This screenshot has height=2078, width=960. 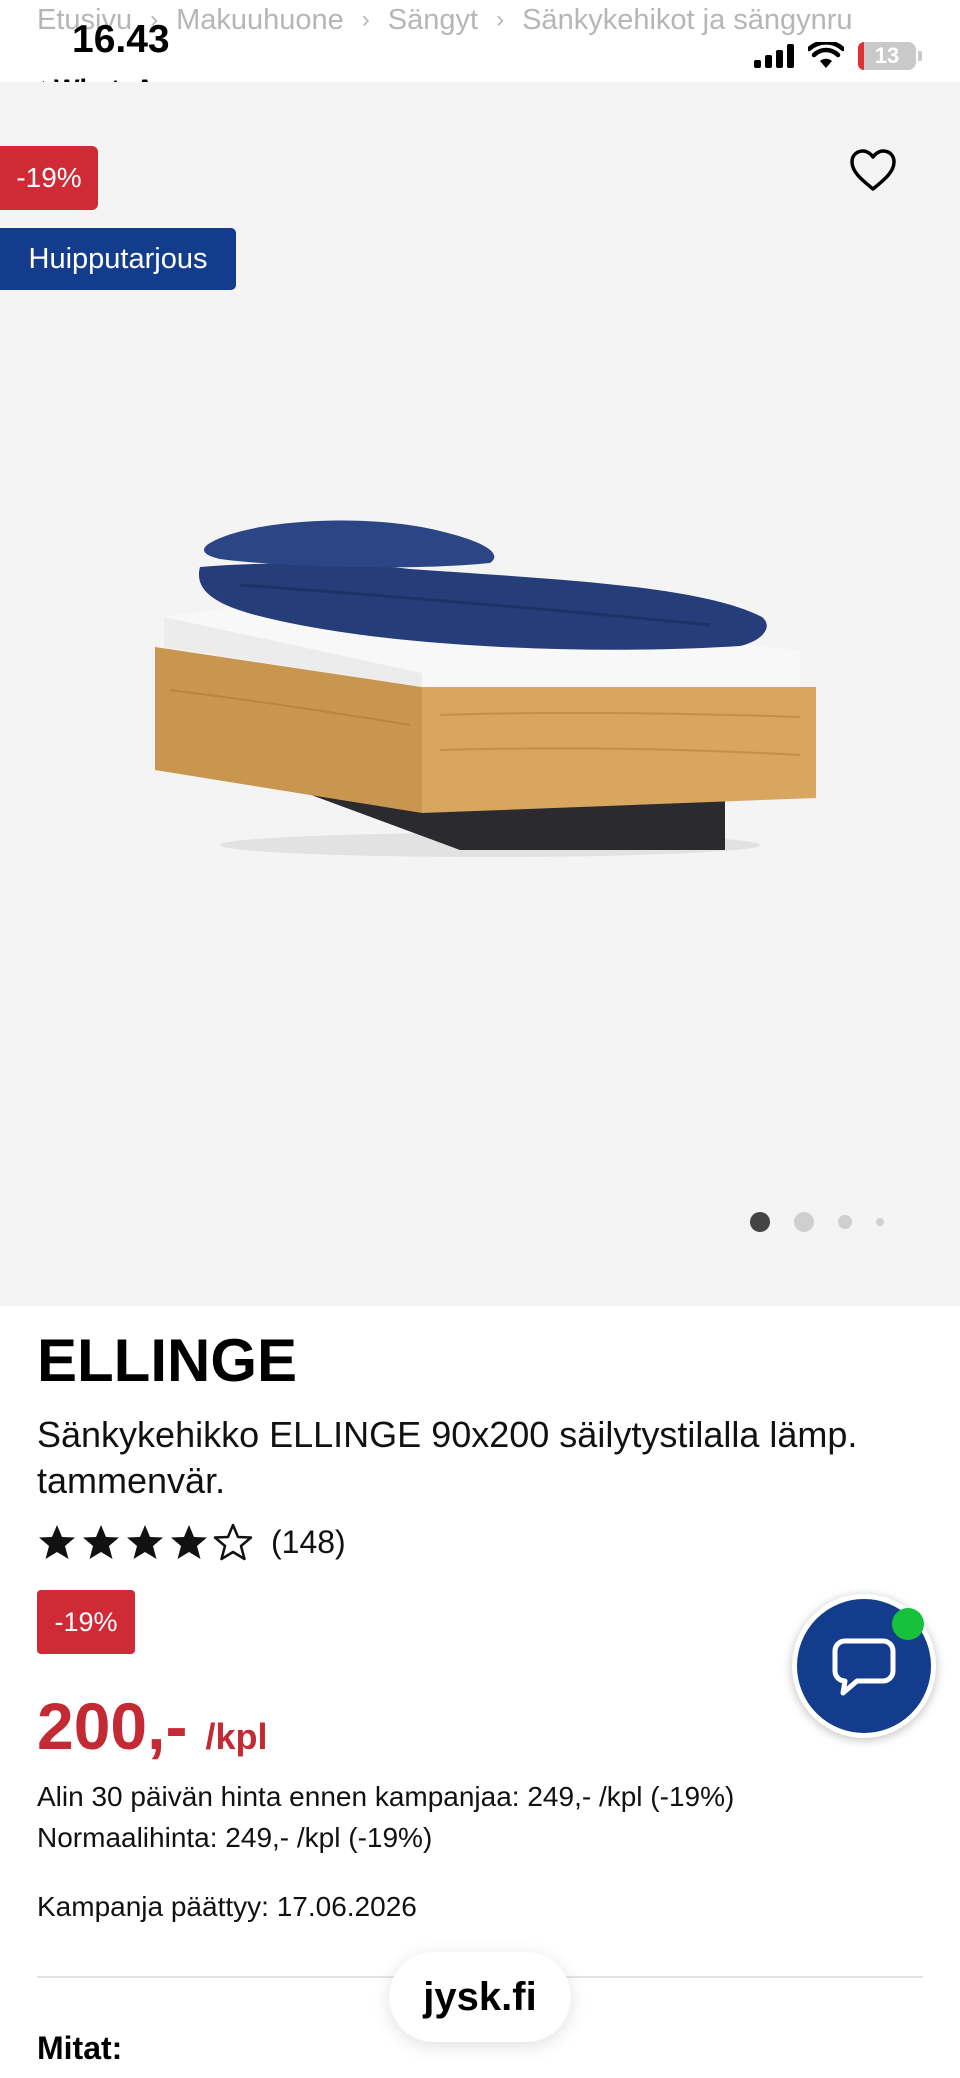 I want to click on breadcrumb-item-bedroom: Makuuhuone, so click(x=260, y=20).